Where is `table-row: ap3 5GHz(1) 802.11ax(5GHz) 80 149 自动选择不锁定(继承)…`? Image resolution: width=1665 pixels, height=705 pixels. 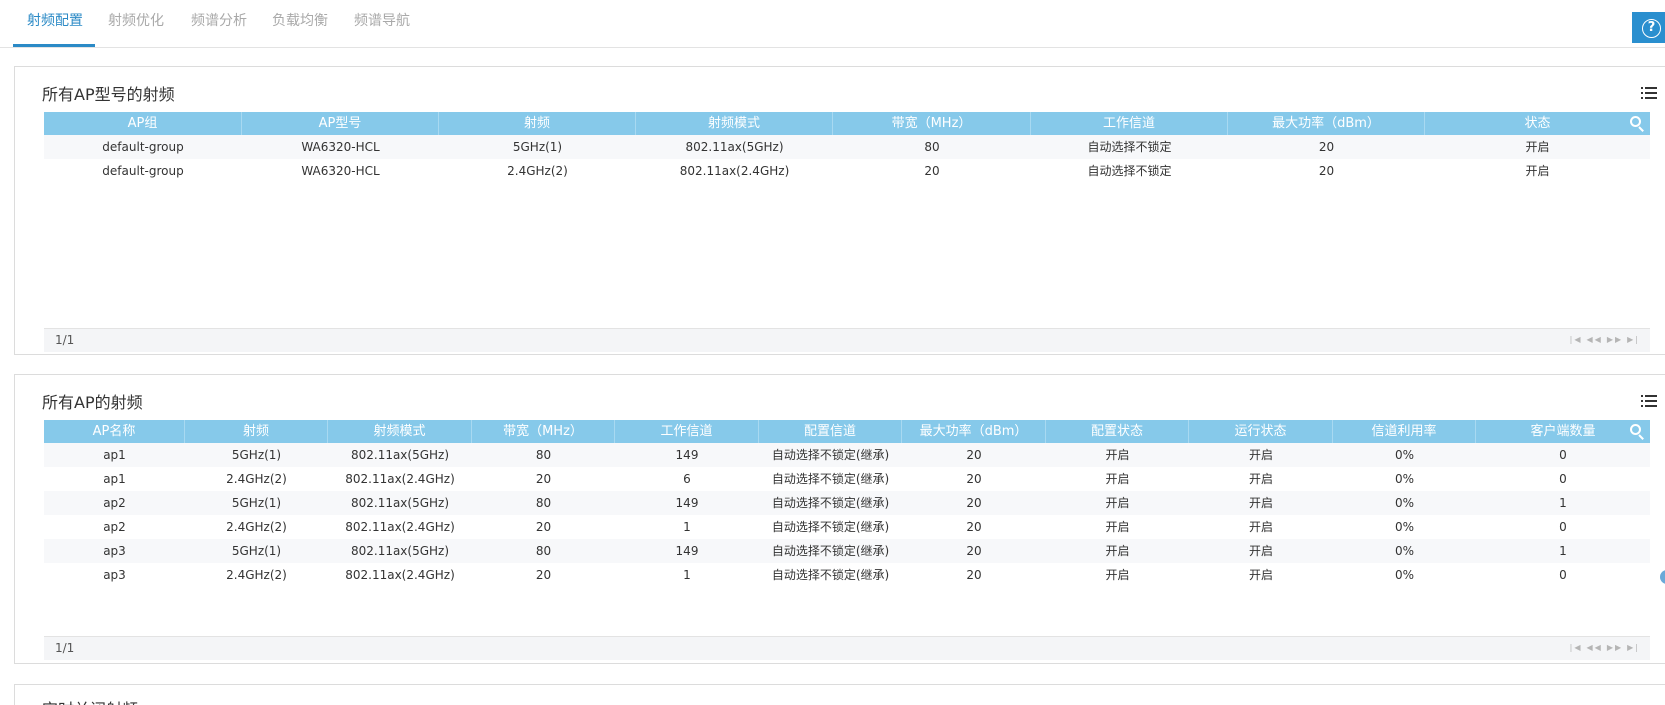
table-row: ap3 5GHz(1) 802.11ax(5GHz) 80 149 自动选择不锁定(继承)… is located at coordinates (847, 551).